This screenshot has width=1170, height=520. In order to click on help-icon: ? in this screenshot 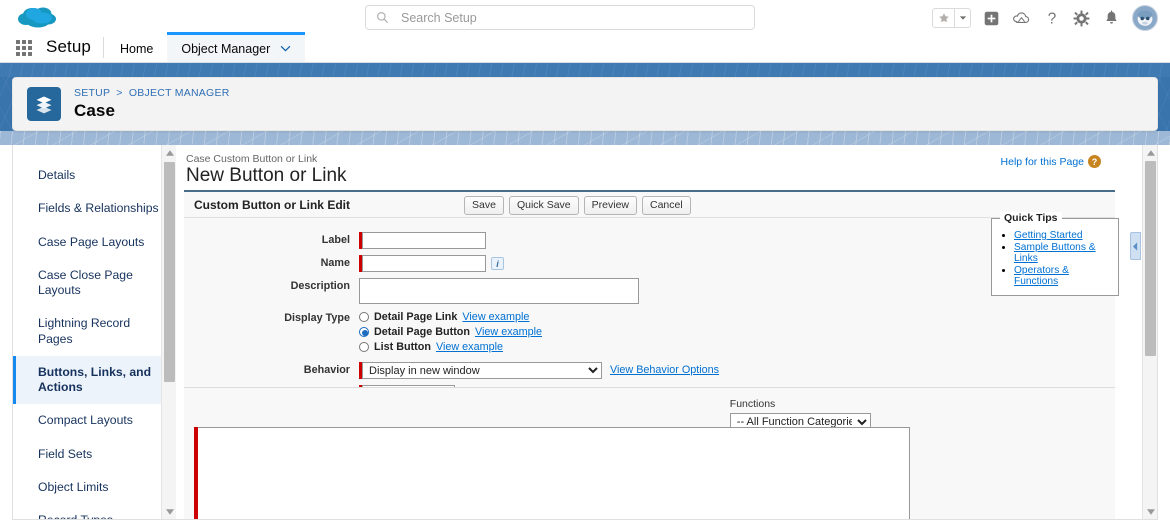, I will do `click(1051, 18)`.